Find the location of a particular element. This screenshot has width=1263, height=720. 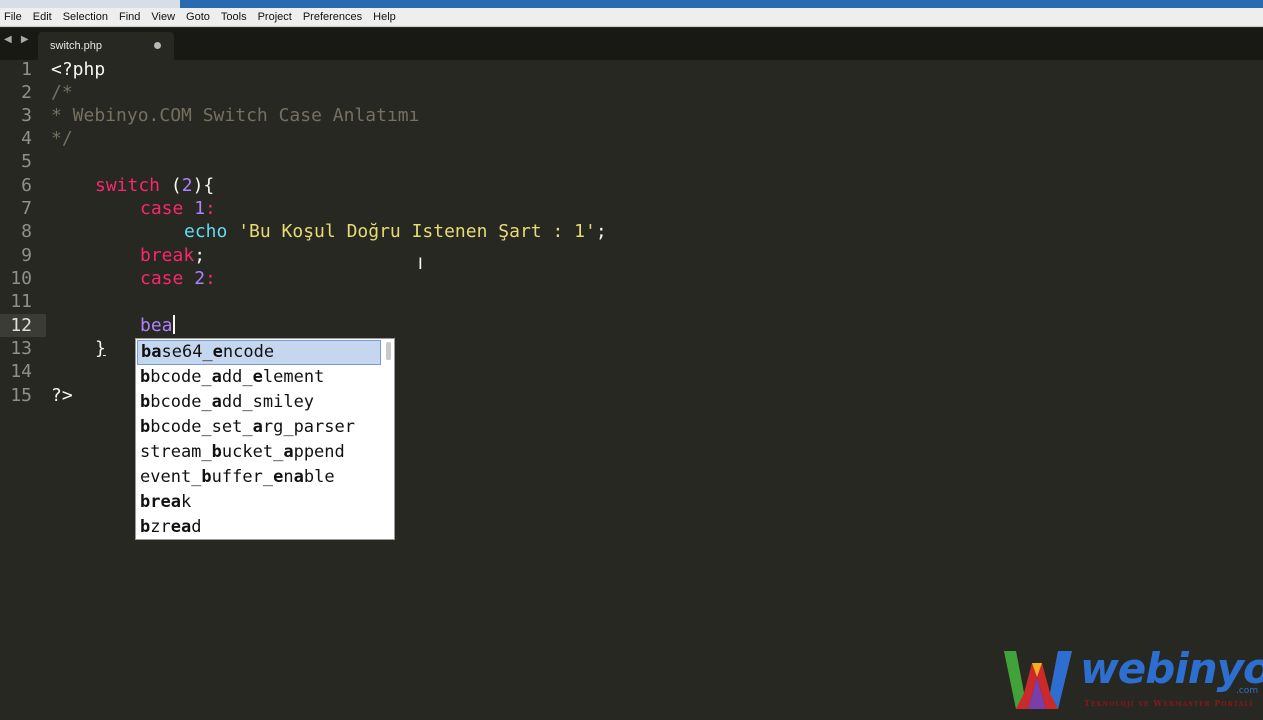

rest-part: lement is located at coordinates (293, 377).